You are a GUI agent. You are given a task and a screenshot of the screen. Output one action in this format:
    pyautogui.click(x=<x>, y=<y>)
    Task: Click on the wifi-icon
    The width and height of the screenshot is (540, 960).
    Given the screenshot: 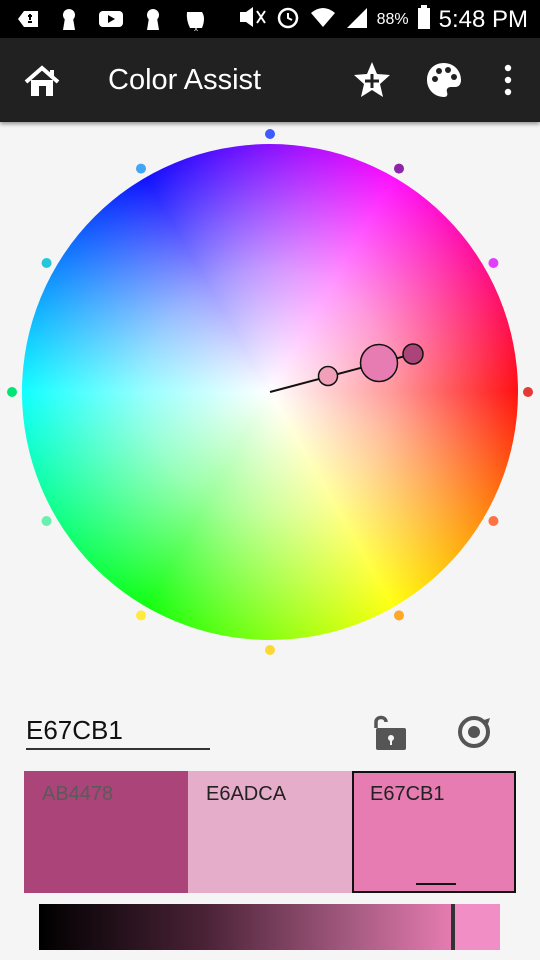 What is the action you would take?
    pyautogui.click(x=323, y=19)
    